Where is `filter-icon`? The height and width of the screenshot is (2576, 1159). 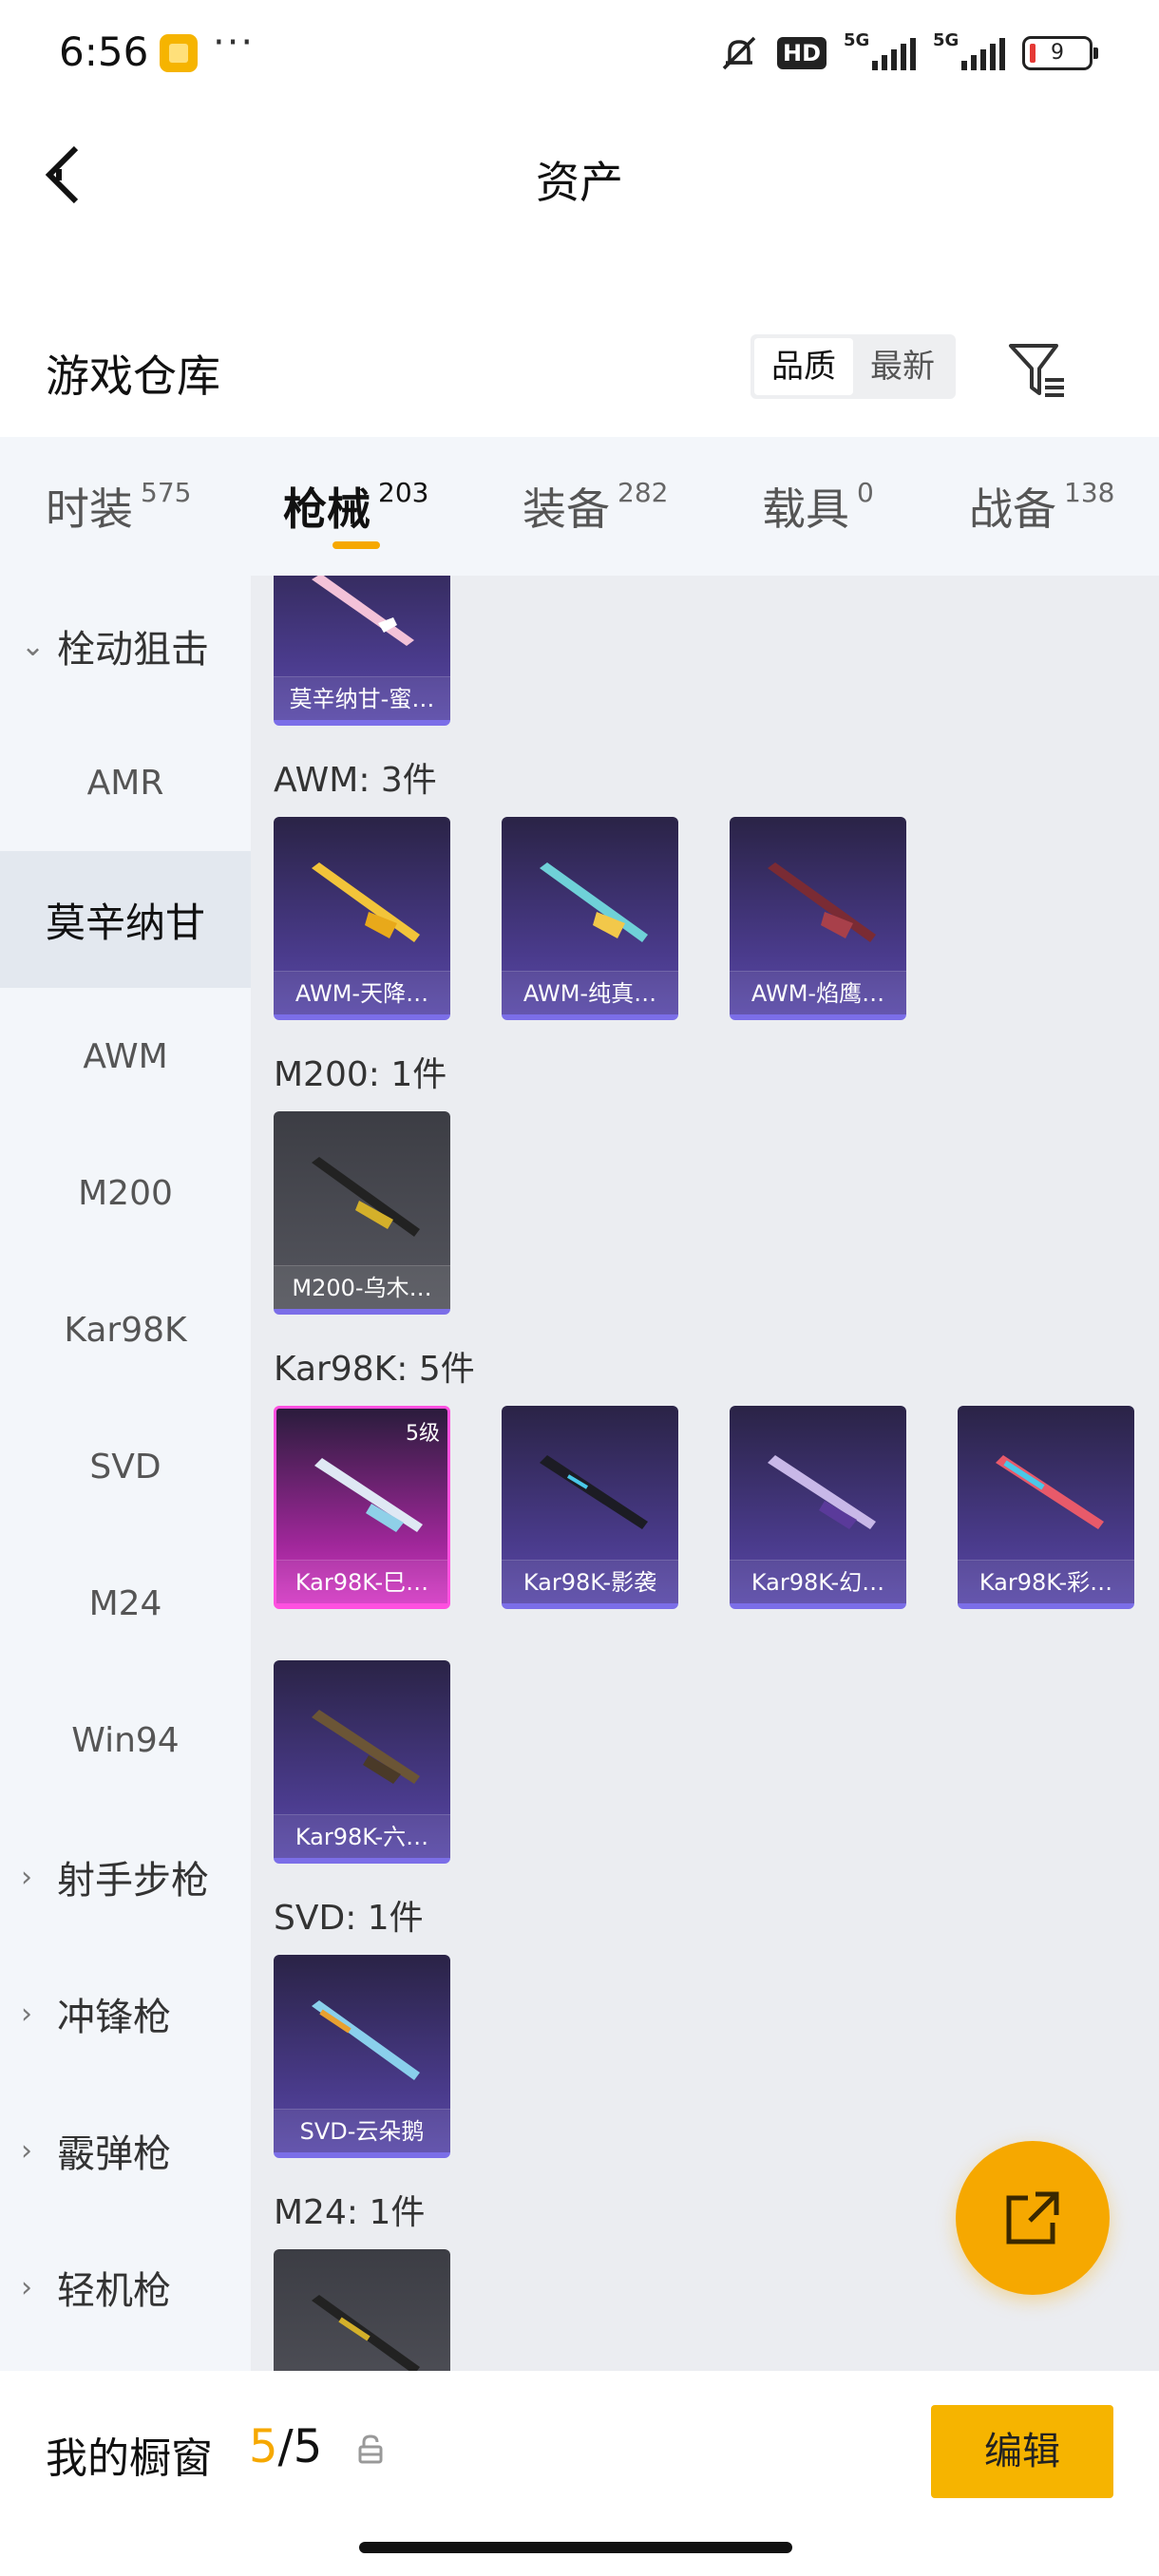
filter-icon is located at coordinates (1036, 370).